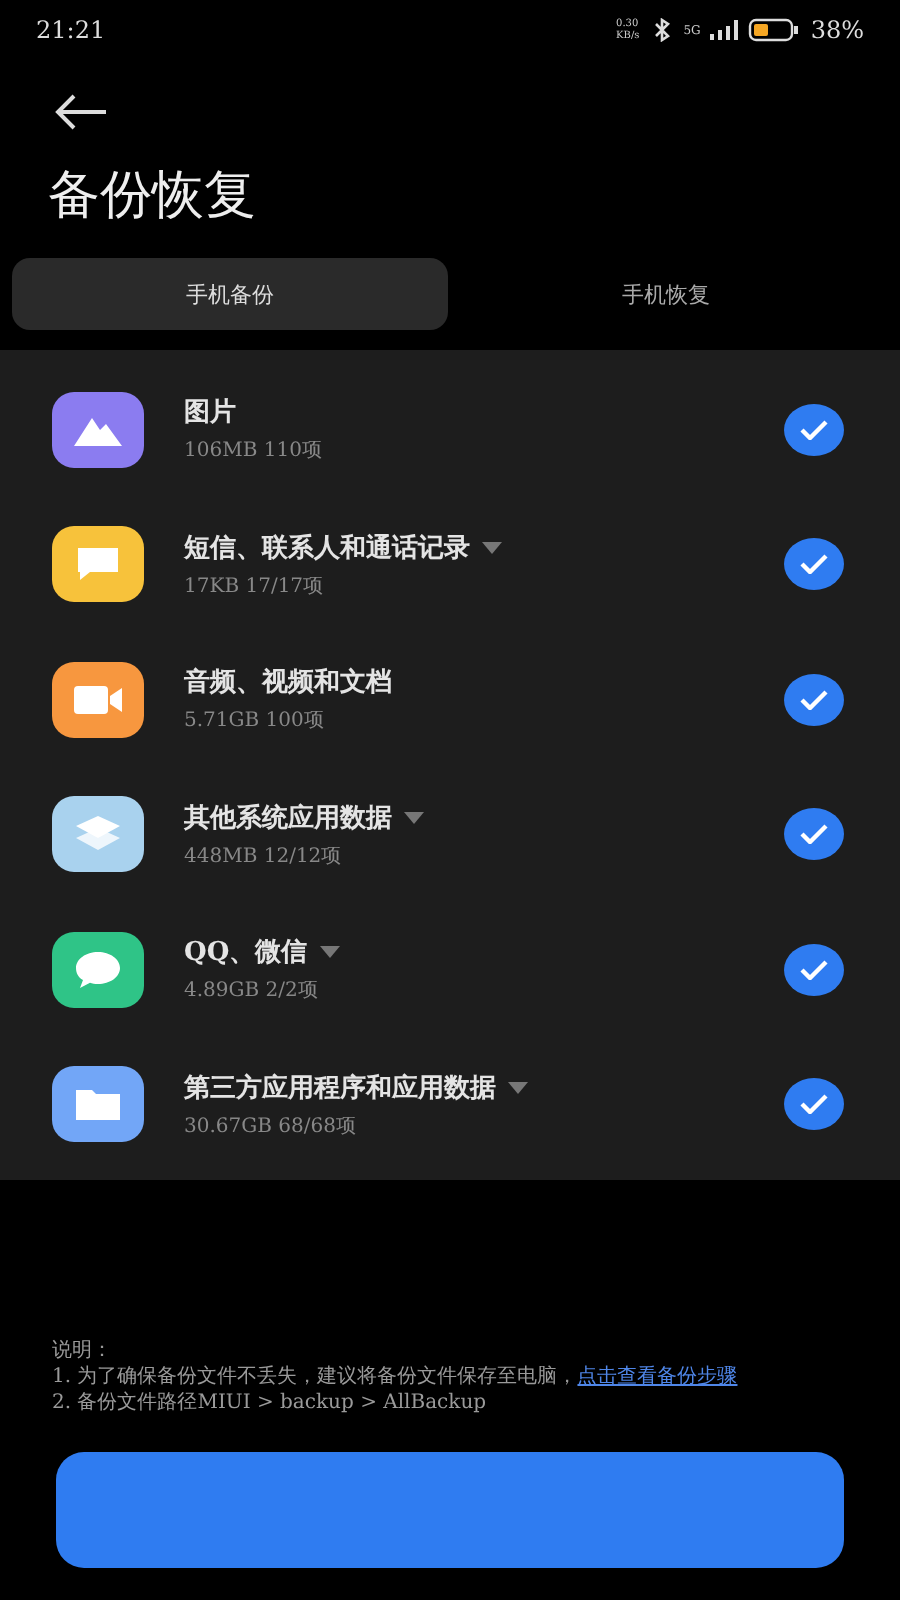 This screenshot has width=900, height=1600. I want to click on item-name: 图片, so click(210, 413).